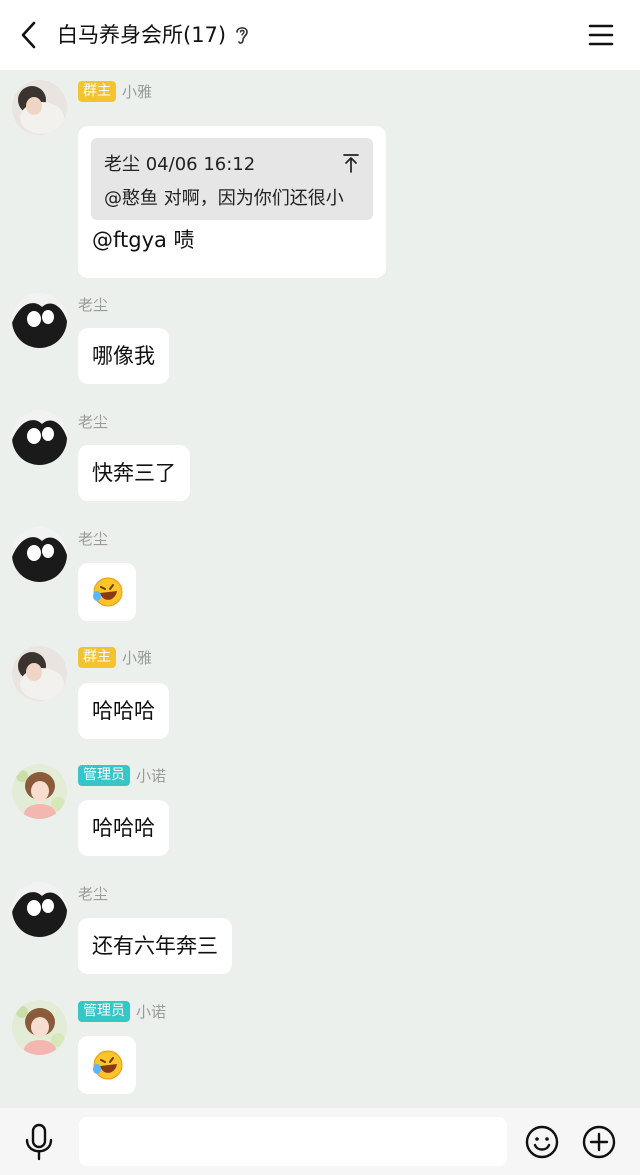 Image resolution: width=640 pixels, height=1175 pixels. I want to click on emoji-icon, so click(542, 1142).